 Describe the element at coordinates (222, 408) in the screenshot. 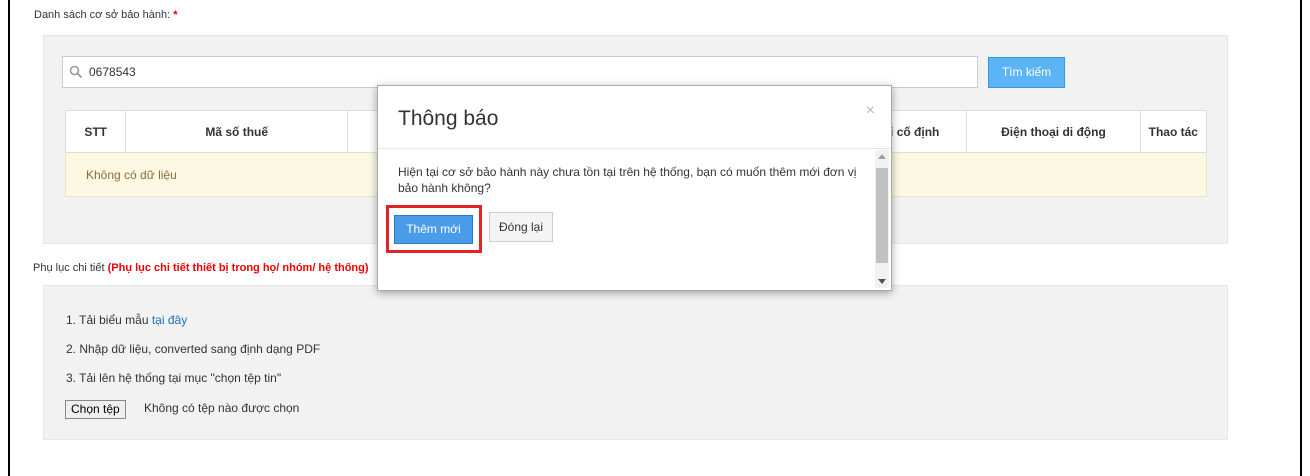

I see `no-file-text: Không có tệp nào được chọn` at that location.